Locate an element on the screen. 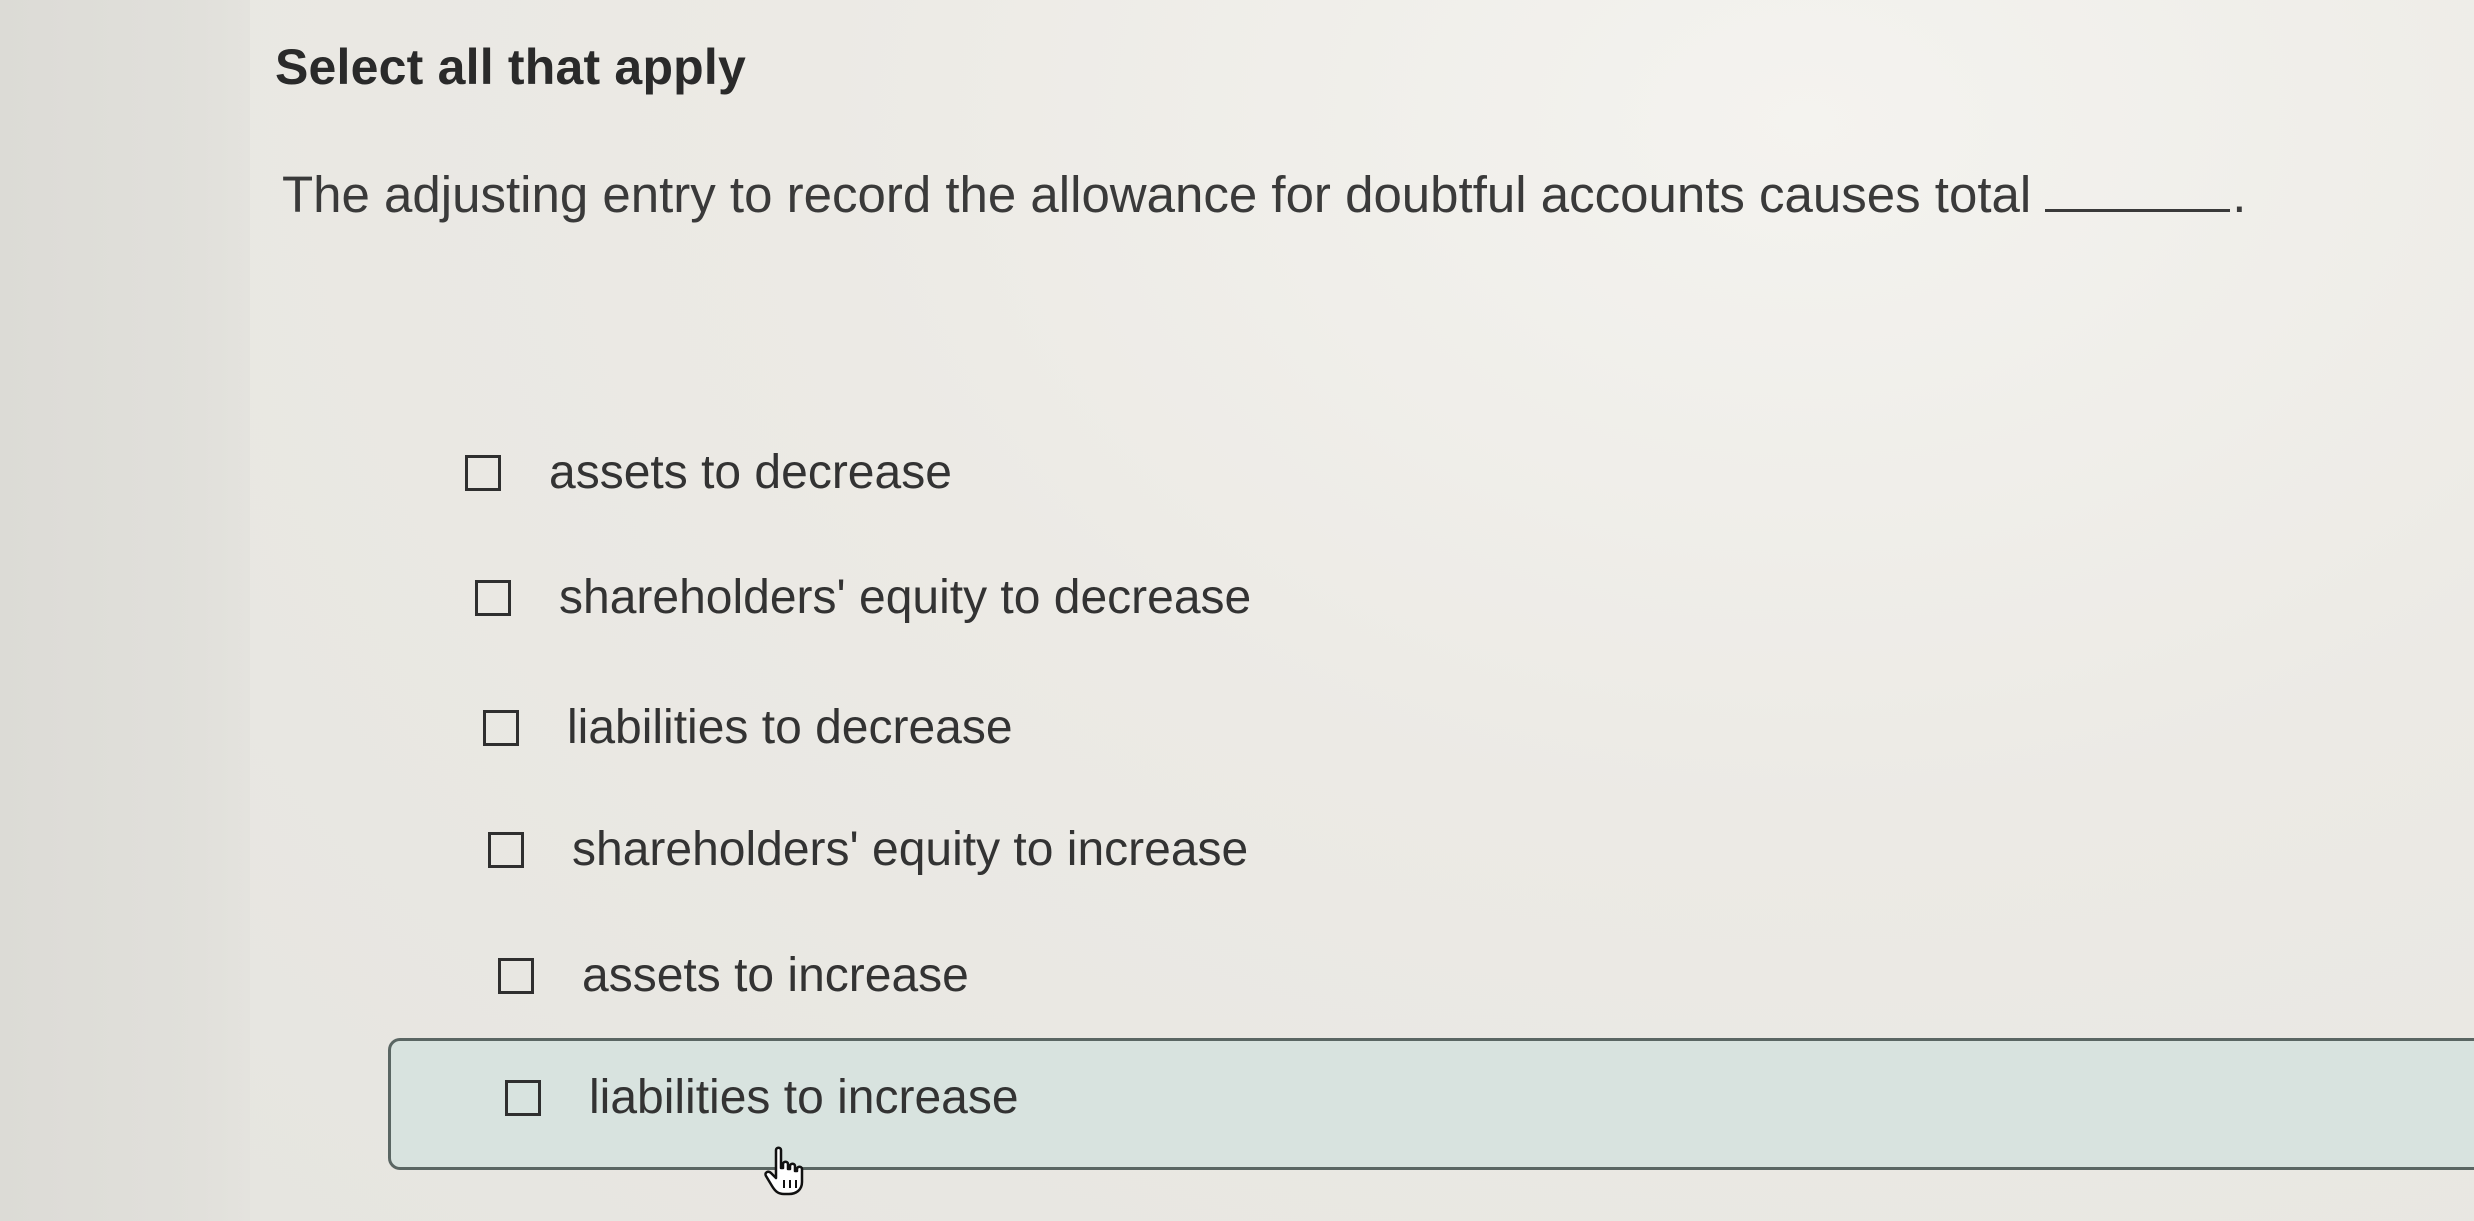 This screenshot has width=2474, height=1221. option-liabilities-to-decrease: liabilities to decrease is located at coordinates (748, 727).